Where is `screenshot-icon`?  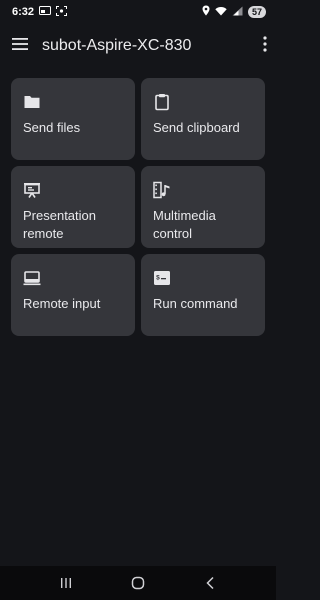
screenshot-icon is located at coordinates (62, 12).